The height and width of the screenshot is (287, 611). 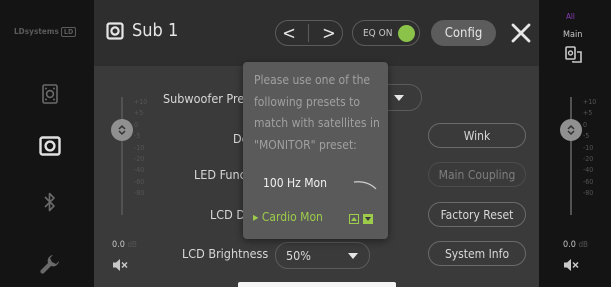 What do you see at coordinates (365, 185) in the screenshot?
I see `curve-icon` at bounding box center [365, 185].